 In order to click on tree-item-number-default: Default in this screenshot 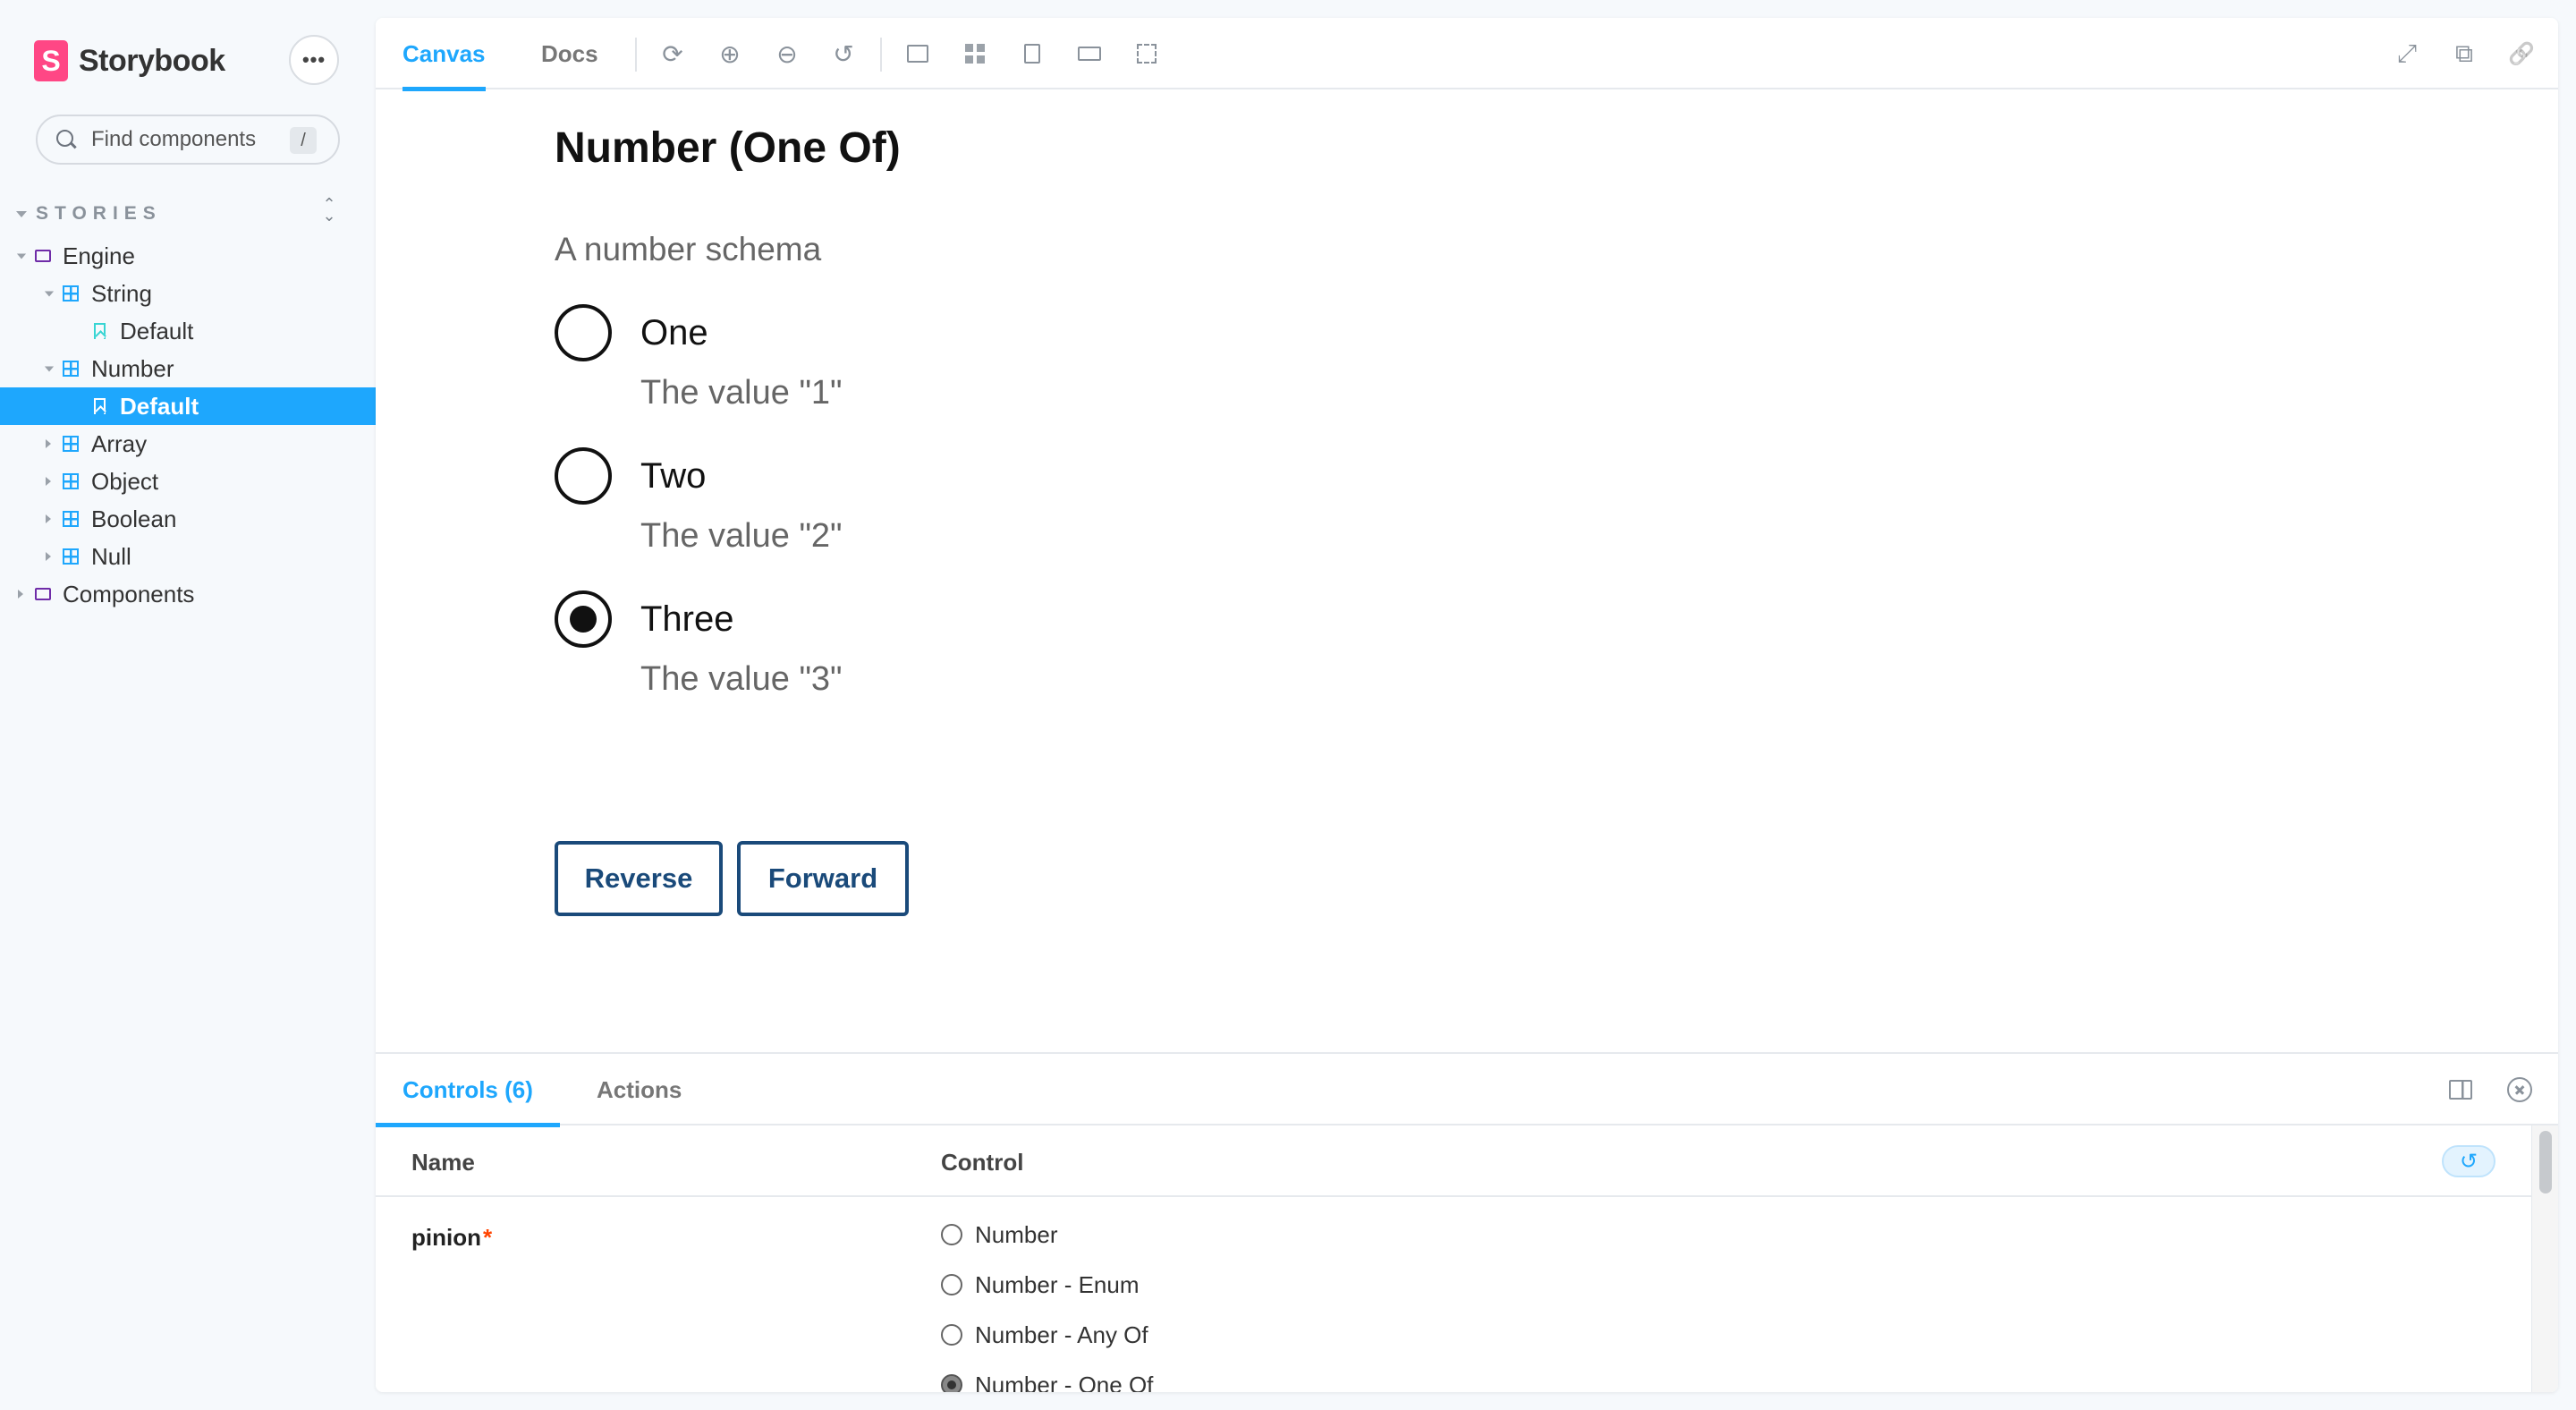, I will do `click(188, 406)`.